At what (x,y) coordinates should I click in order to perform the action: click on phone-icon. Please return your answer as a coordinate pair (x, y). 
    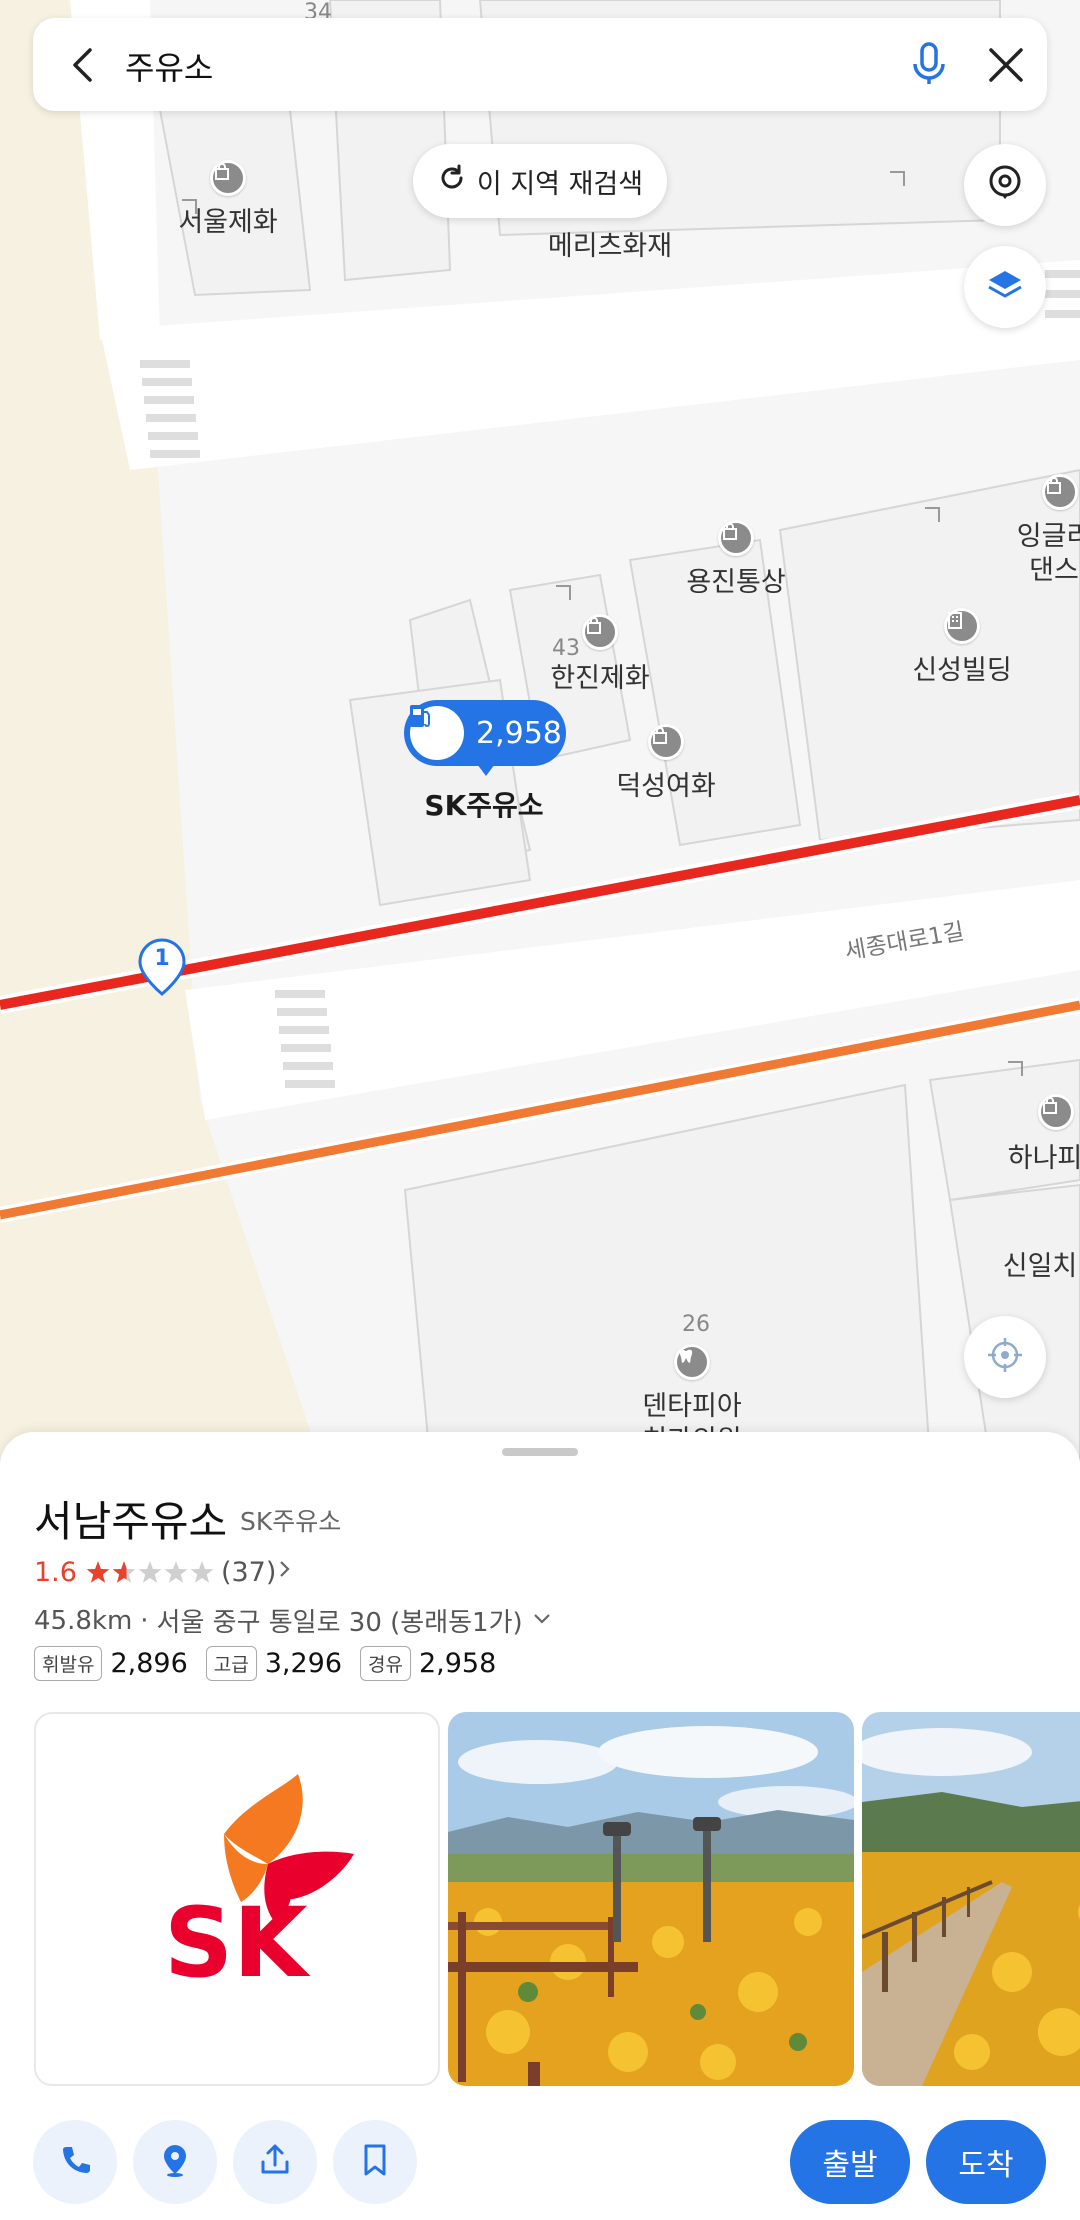
    Looking at the image, I should click on (75, 2162).